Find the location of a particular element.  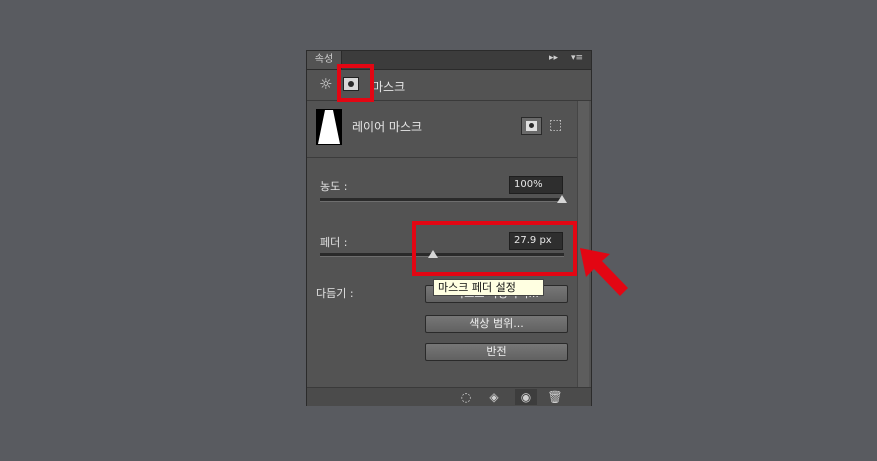

pixel-mask-icon is located at coordinates (531, 126).